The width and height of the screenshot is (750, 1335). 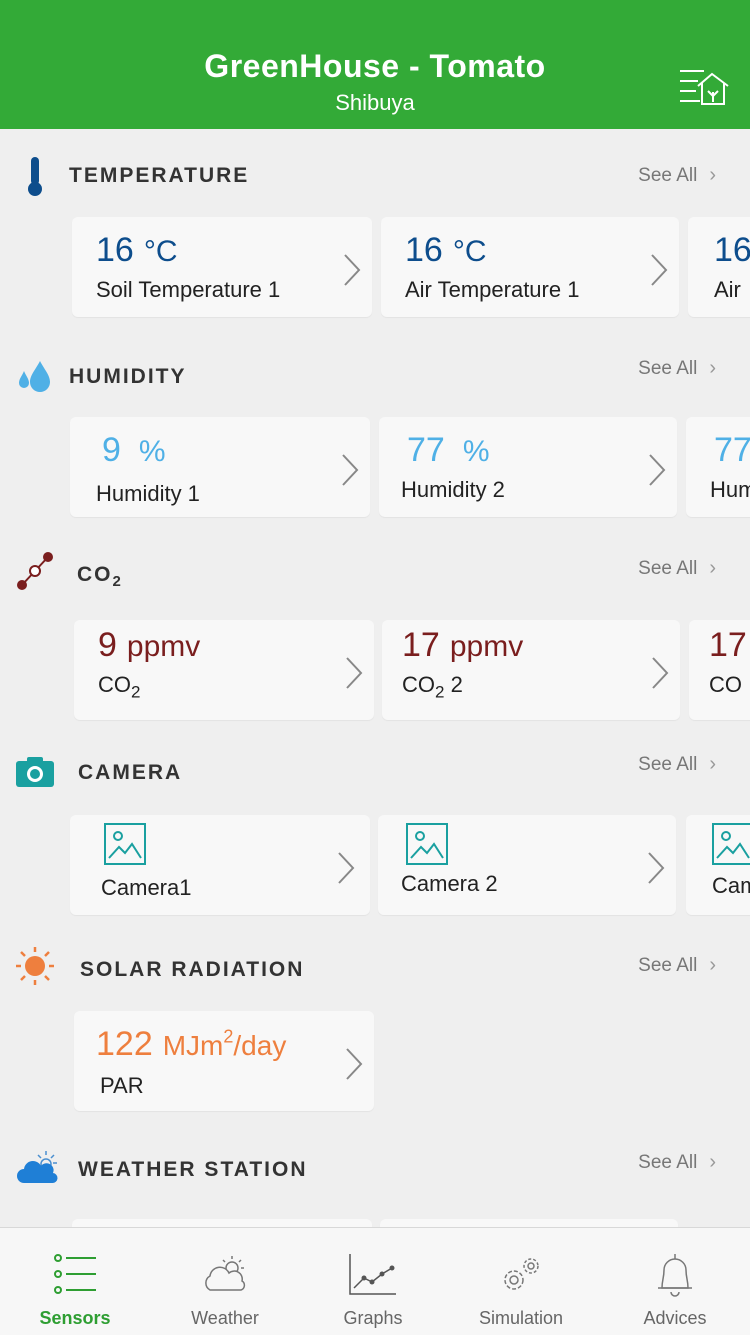 I want to click on camera-card: Cam, so click(x=718, y=865).